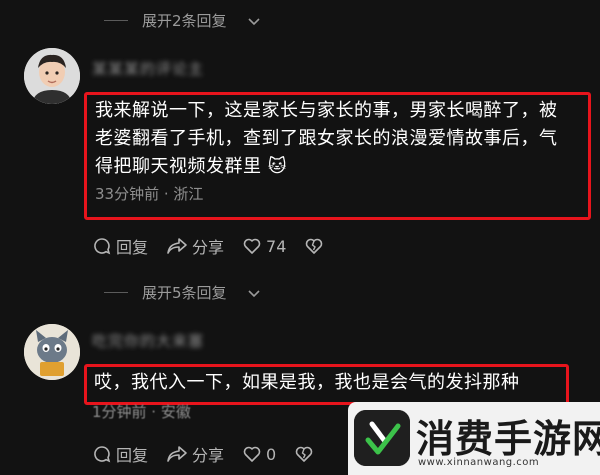 The height and width of the screenshot is (475, 600). I want to click on site-watermark: 消费手游网 www.xinnanwang.com, so click(474, 438).